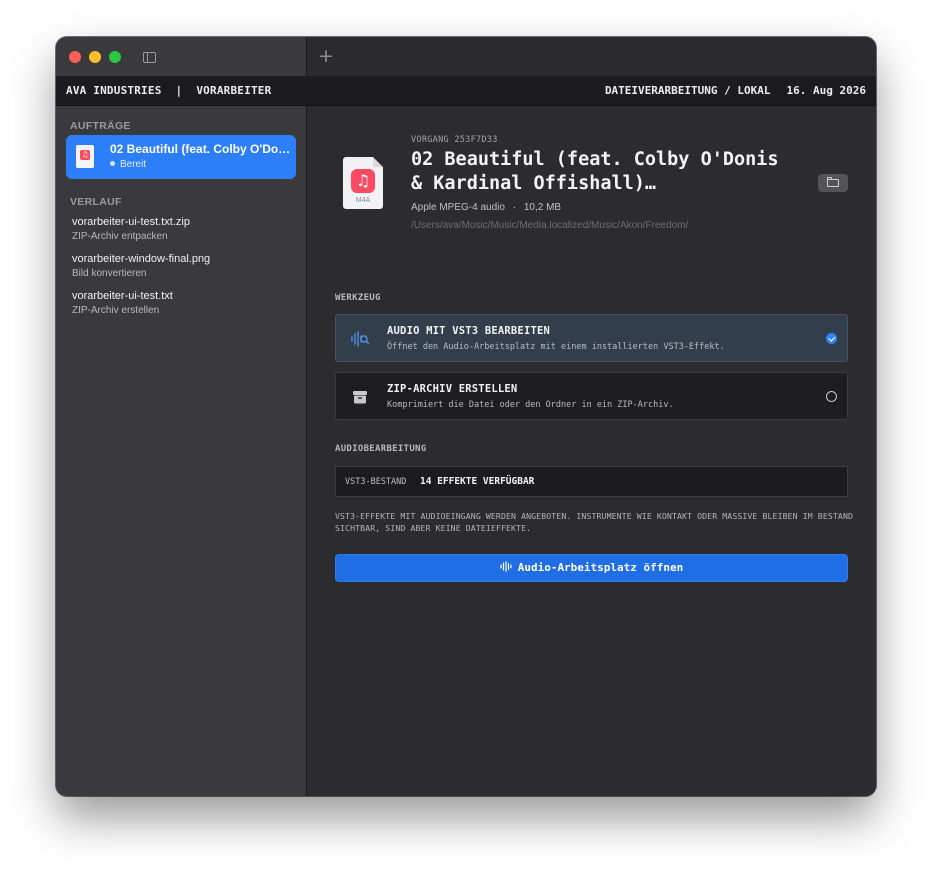 This screenshot has height=870, width=932. What do you see at coordinates (376, 482) in the screenshot?
I see `vst3-inventory-label: VST3-BESTAND` at bounding box center [376, 482].